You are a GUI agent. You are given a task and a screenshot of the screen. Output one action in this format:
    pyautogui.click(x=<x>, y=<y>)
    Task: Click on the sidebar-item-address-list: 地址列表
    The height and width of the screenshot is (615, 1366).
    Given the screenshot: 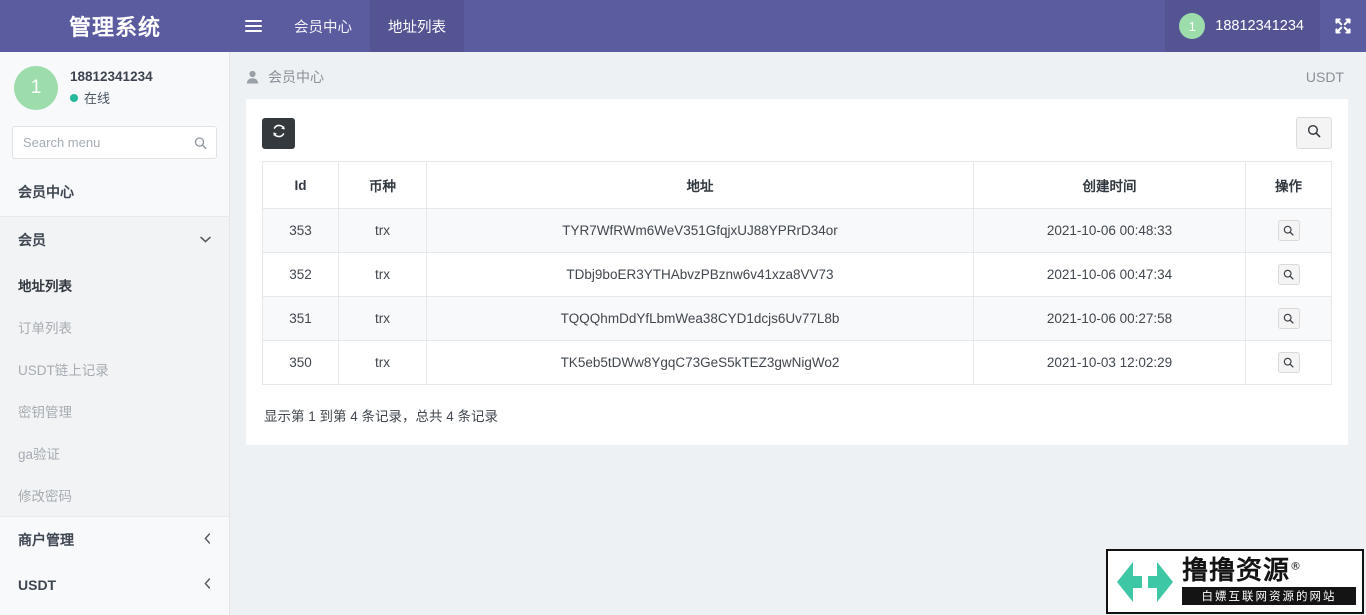 What is the action you would take?
    pyautogui.click(x=114, y=285)
    